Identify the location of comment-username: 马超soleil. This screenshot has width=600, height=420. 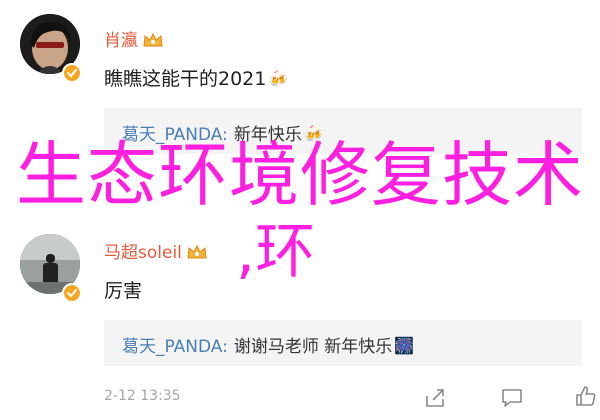
(156, 250).